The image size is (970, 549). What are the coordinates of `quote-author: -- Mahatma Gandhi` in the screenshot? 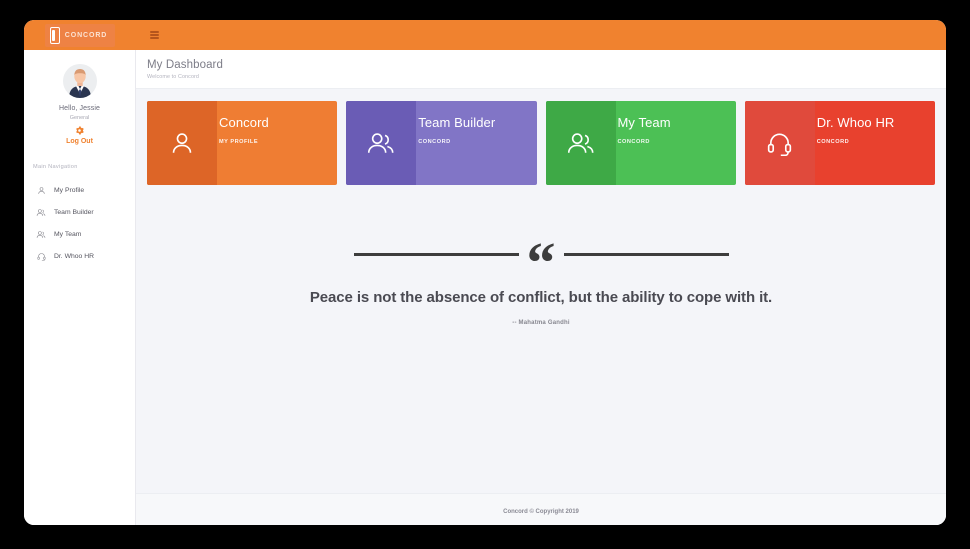 It's located at (541, 323).